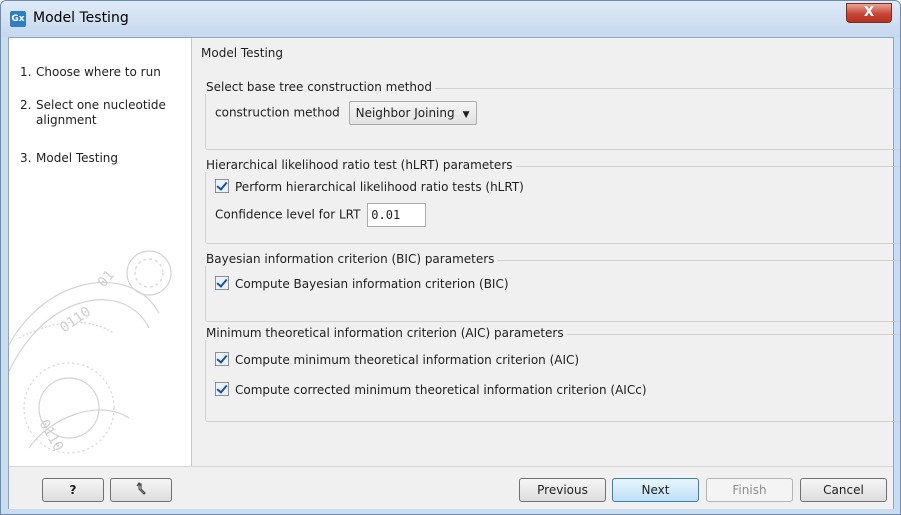 Image resolution: width=901 pixels, height=515 pixels. I want to click on previous-button: Previous, so click(562, 490).